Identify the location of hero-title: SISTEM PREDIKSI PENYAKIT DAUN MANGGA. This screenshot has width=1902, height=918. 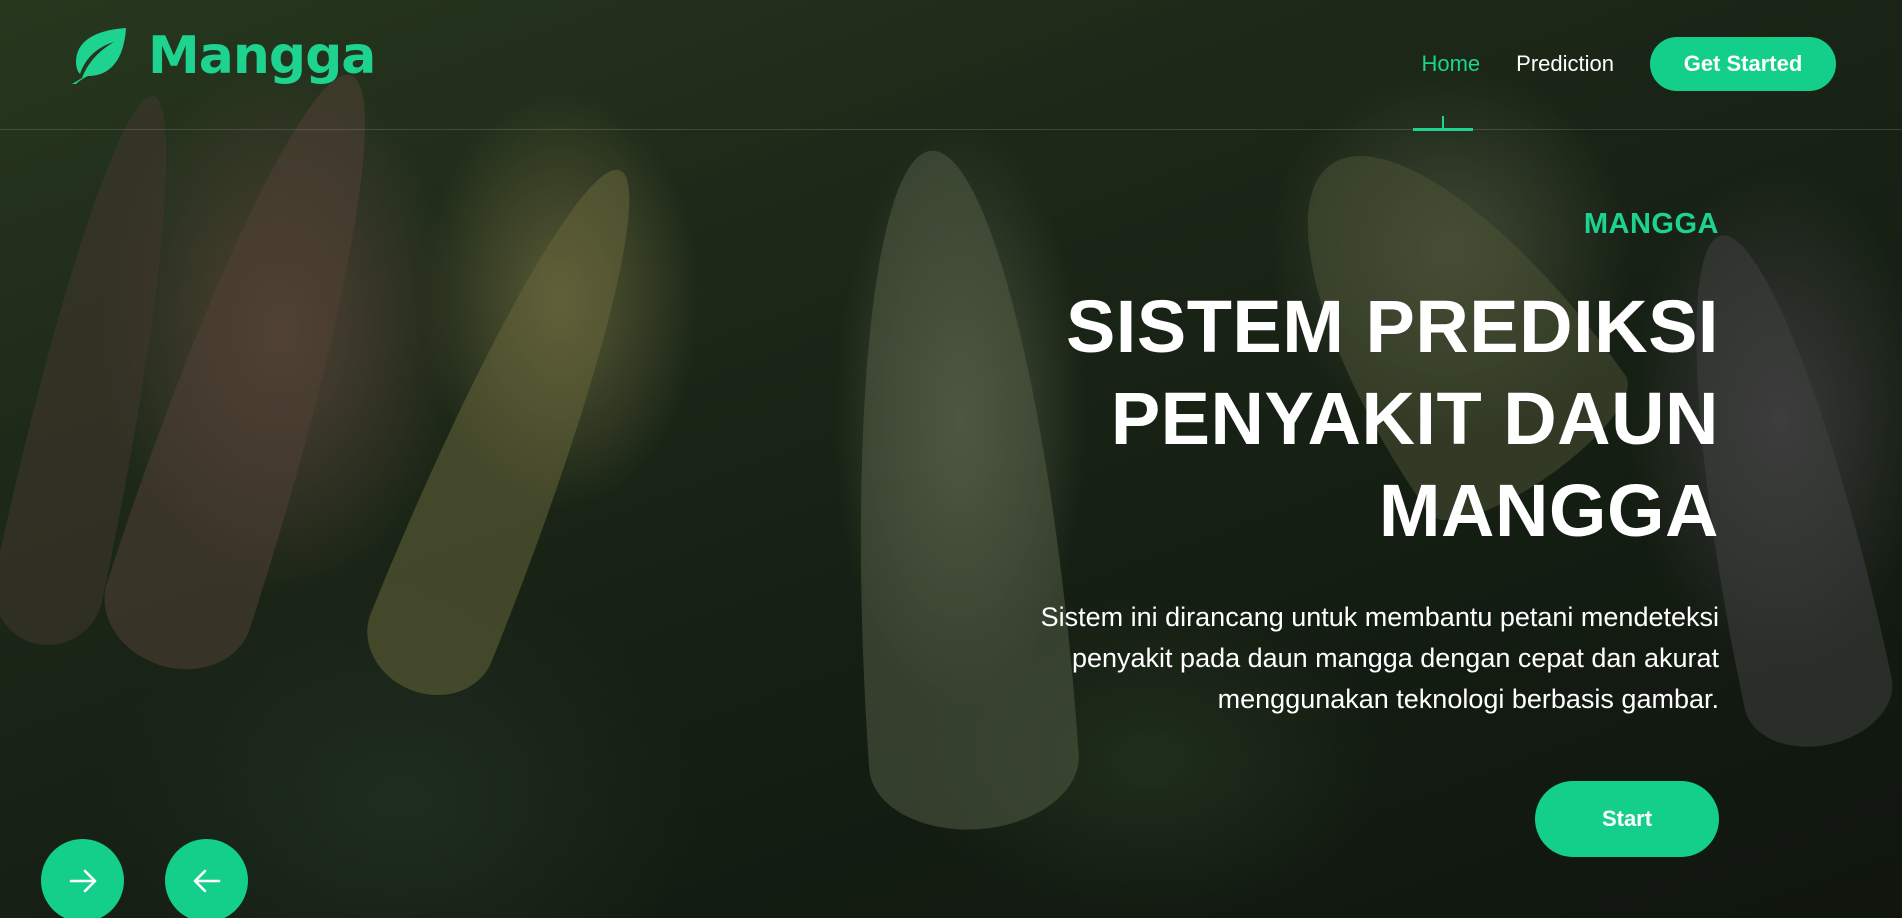
(1269, 419).